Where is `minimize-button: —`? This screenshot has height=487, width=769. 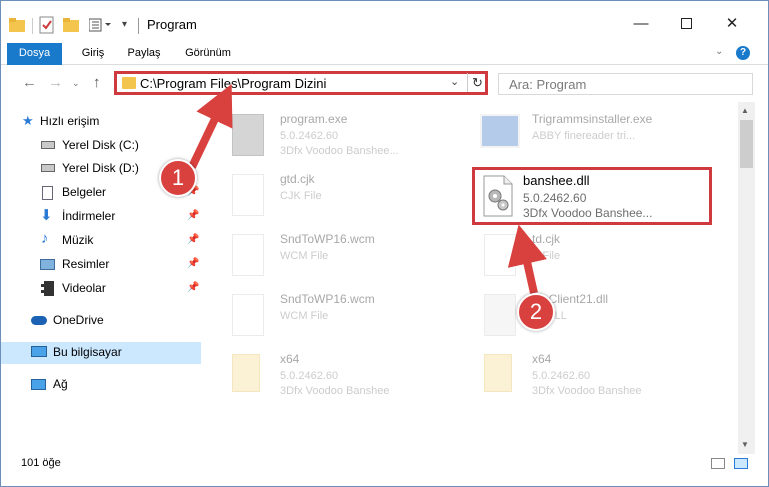 minimize-button: — is located at coordinates (641, 24).